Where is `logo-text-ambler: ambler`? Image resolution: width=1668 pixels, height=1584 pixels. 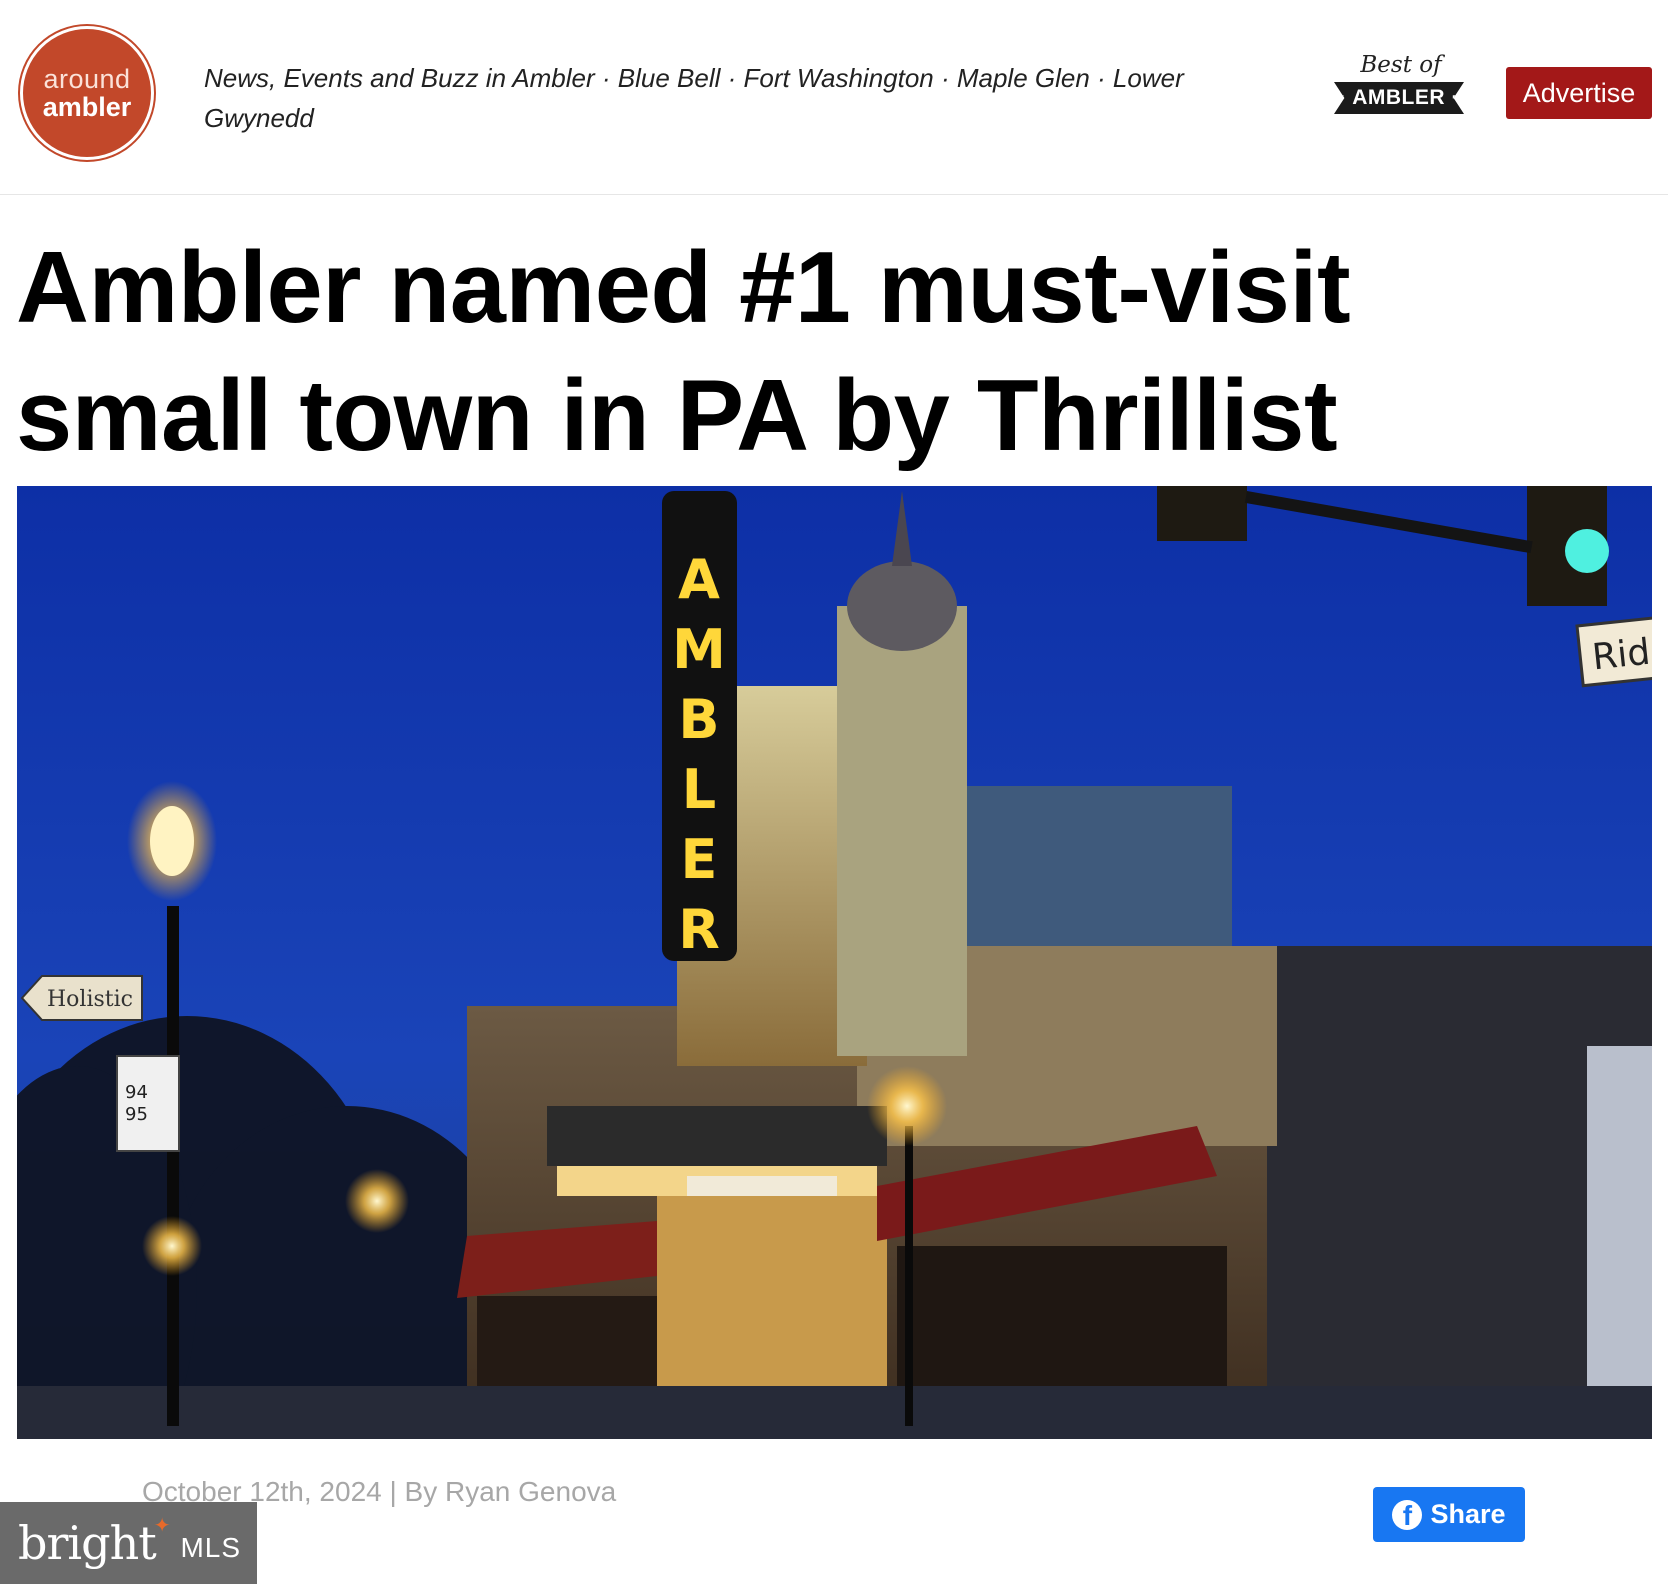
logo-text-ambler: ambler is located at coordinates (87, 106).